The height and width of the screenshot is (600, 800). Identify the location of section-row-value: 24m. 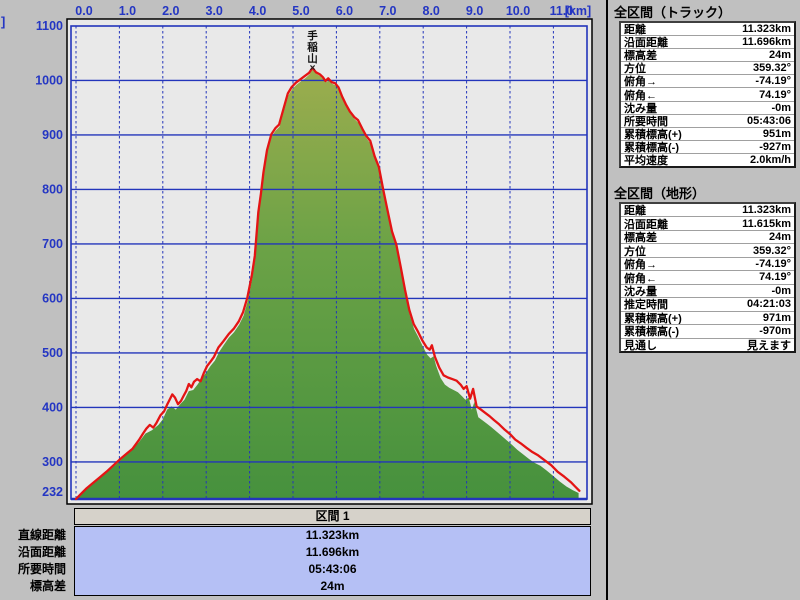
(332, 586).